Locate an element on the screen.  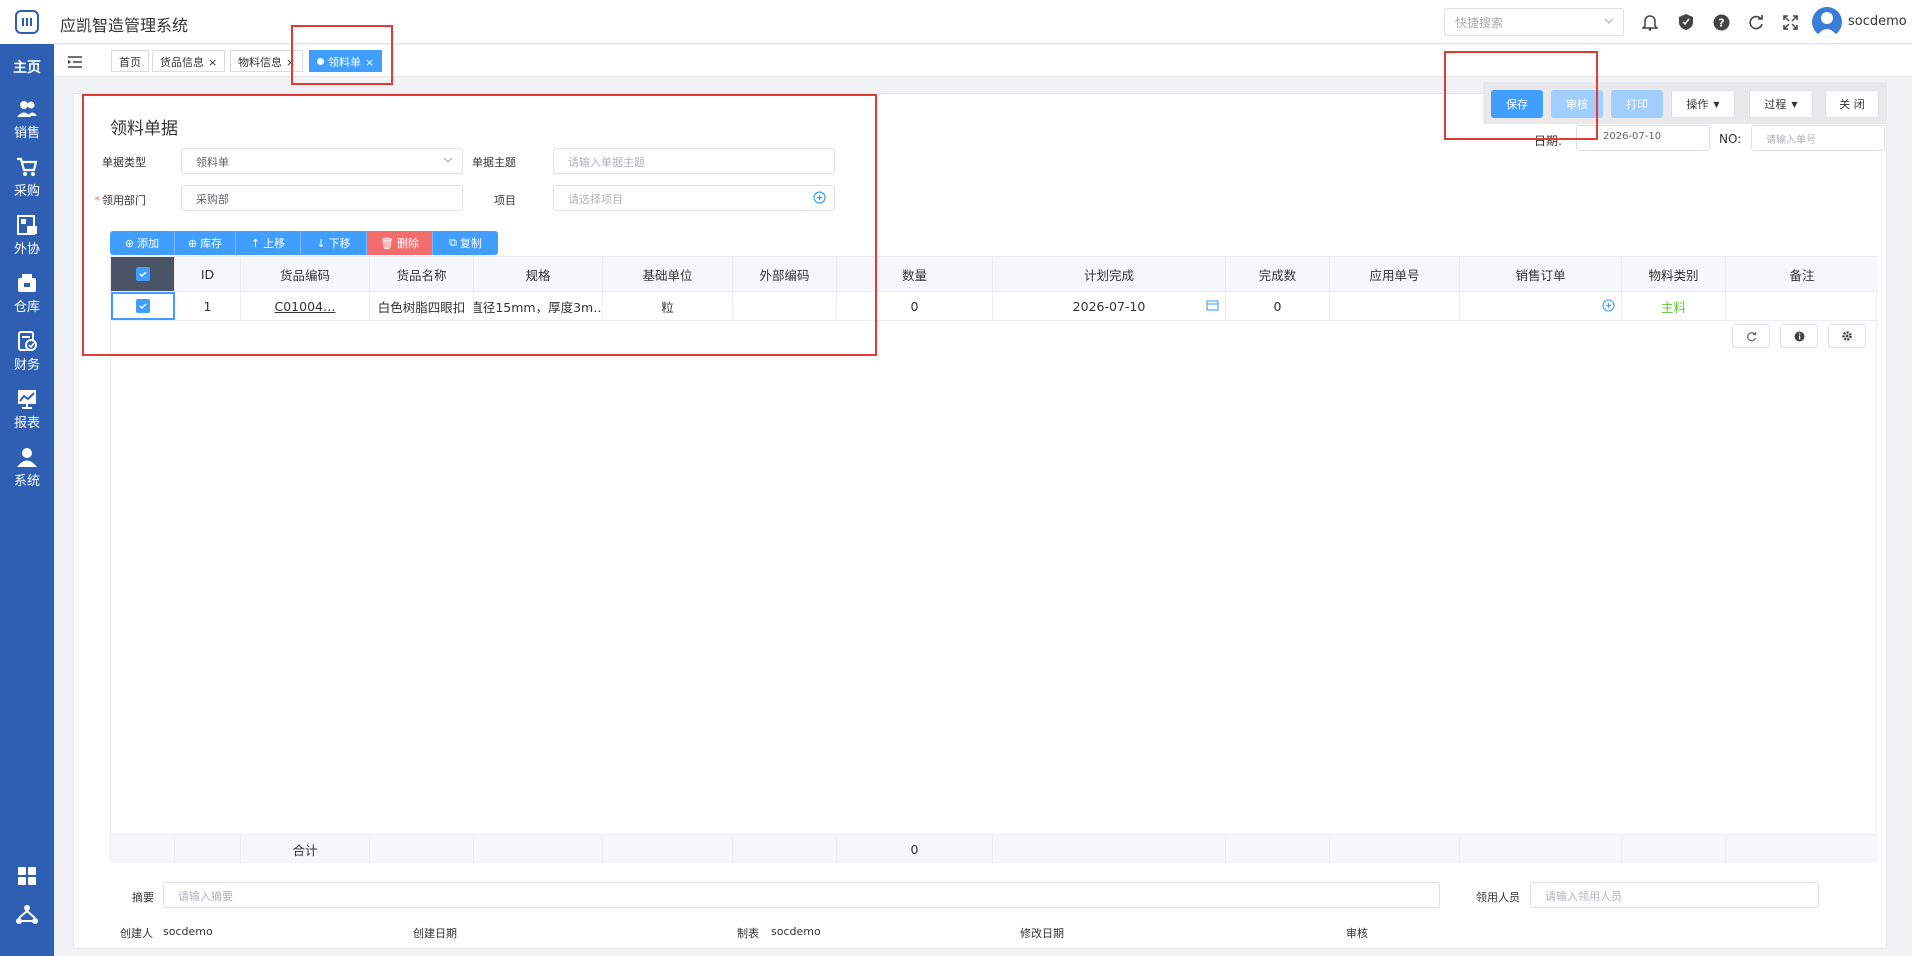
avatar is located at coordinates (1827, 22).